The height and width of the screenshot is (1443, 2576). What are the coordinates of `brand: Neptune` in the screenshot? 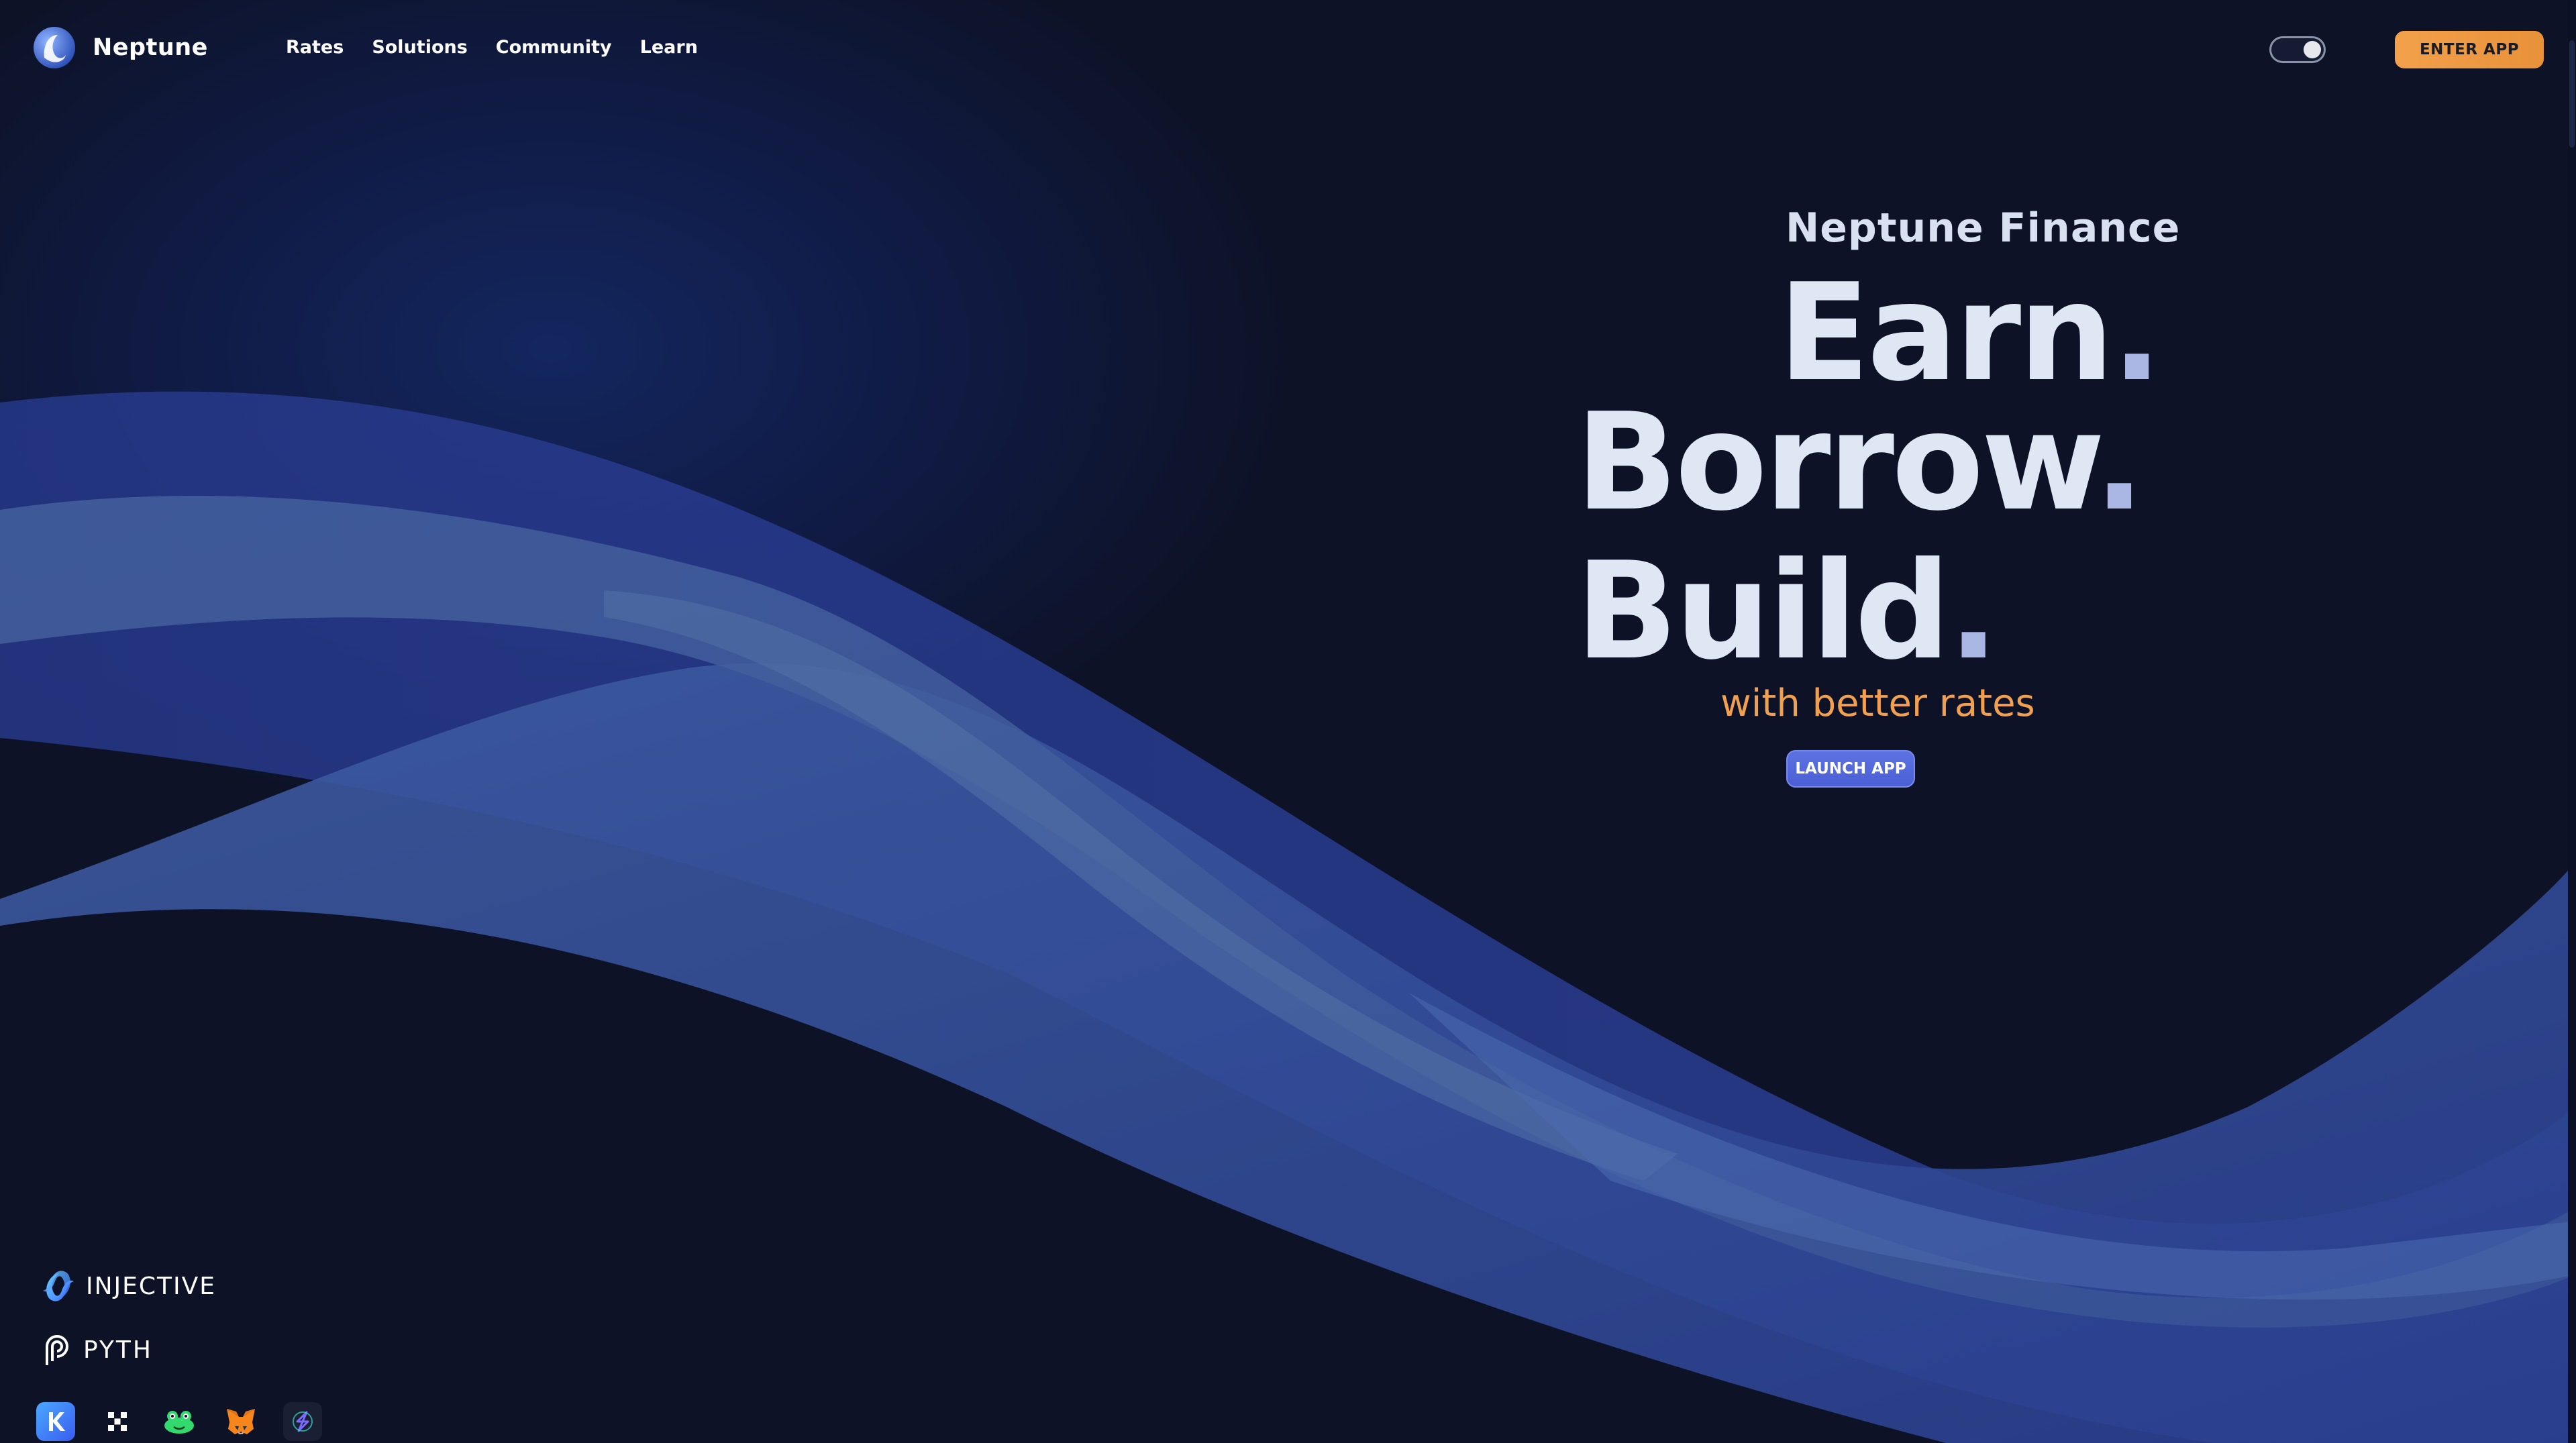 It's located at (120, 47).